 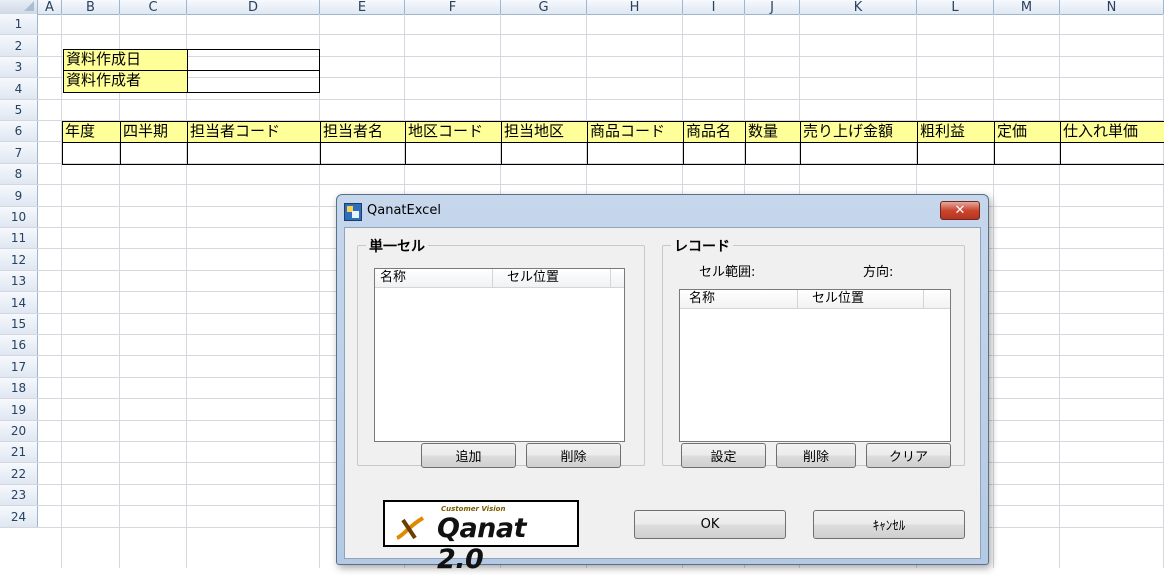 I want to click on clear-button: クリア, so click(x=908, y=455).